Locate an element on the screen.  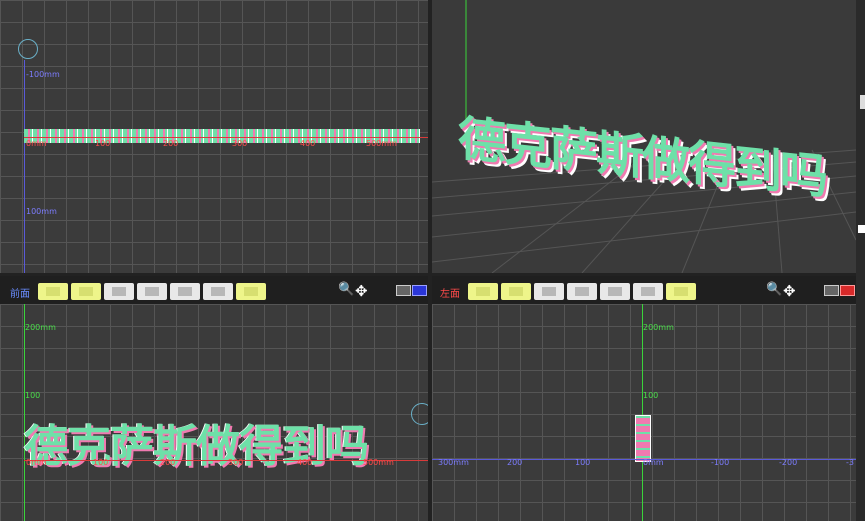
x-tick: -200 is located at coordinates (788, 462).